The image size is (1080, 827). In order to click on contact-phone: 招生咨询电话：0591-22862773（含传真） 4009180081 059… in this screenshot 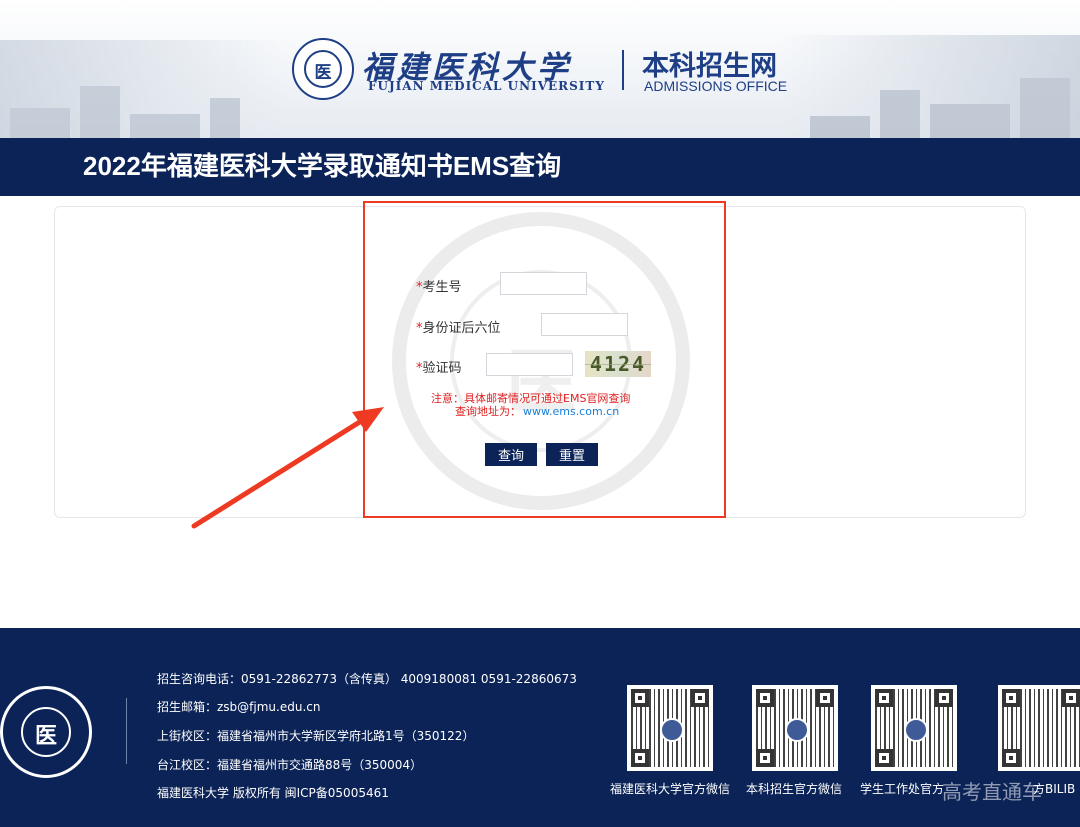, I will do `click(367, 679)`.